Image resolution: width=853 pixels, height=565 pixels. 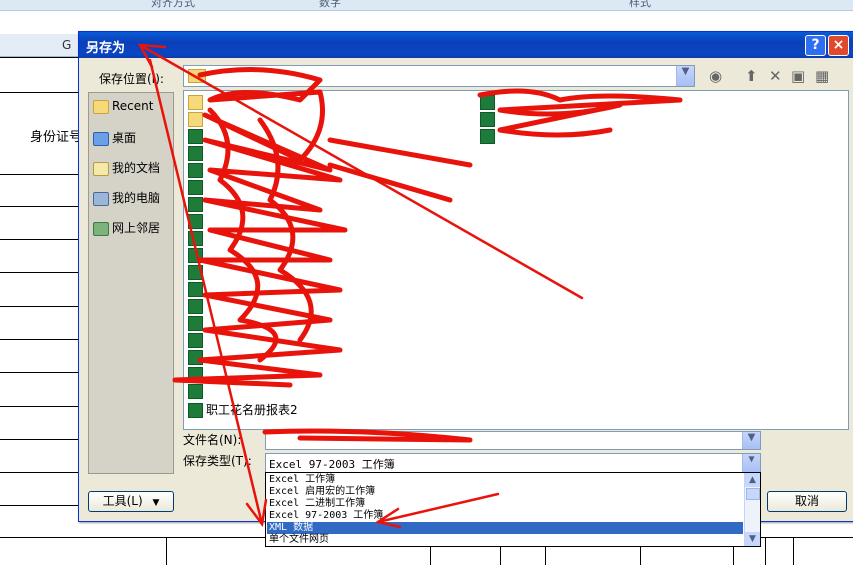 What do you see at coordinates (505, 492) in the screenshot?
I see `file-type-option: Excel 启用宏的工作簿` at bounding box center [505, 492].